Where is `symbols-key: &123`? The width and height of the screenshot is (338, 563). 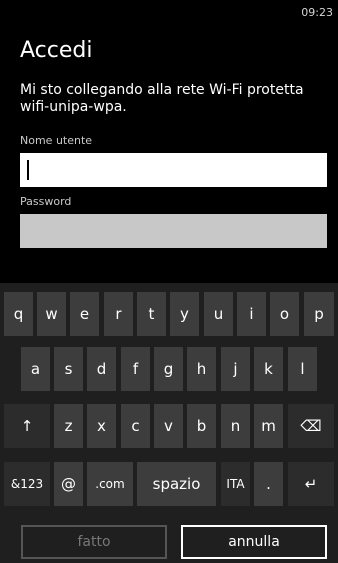 symbols-key: &123 is located at coordinates (27, 484).